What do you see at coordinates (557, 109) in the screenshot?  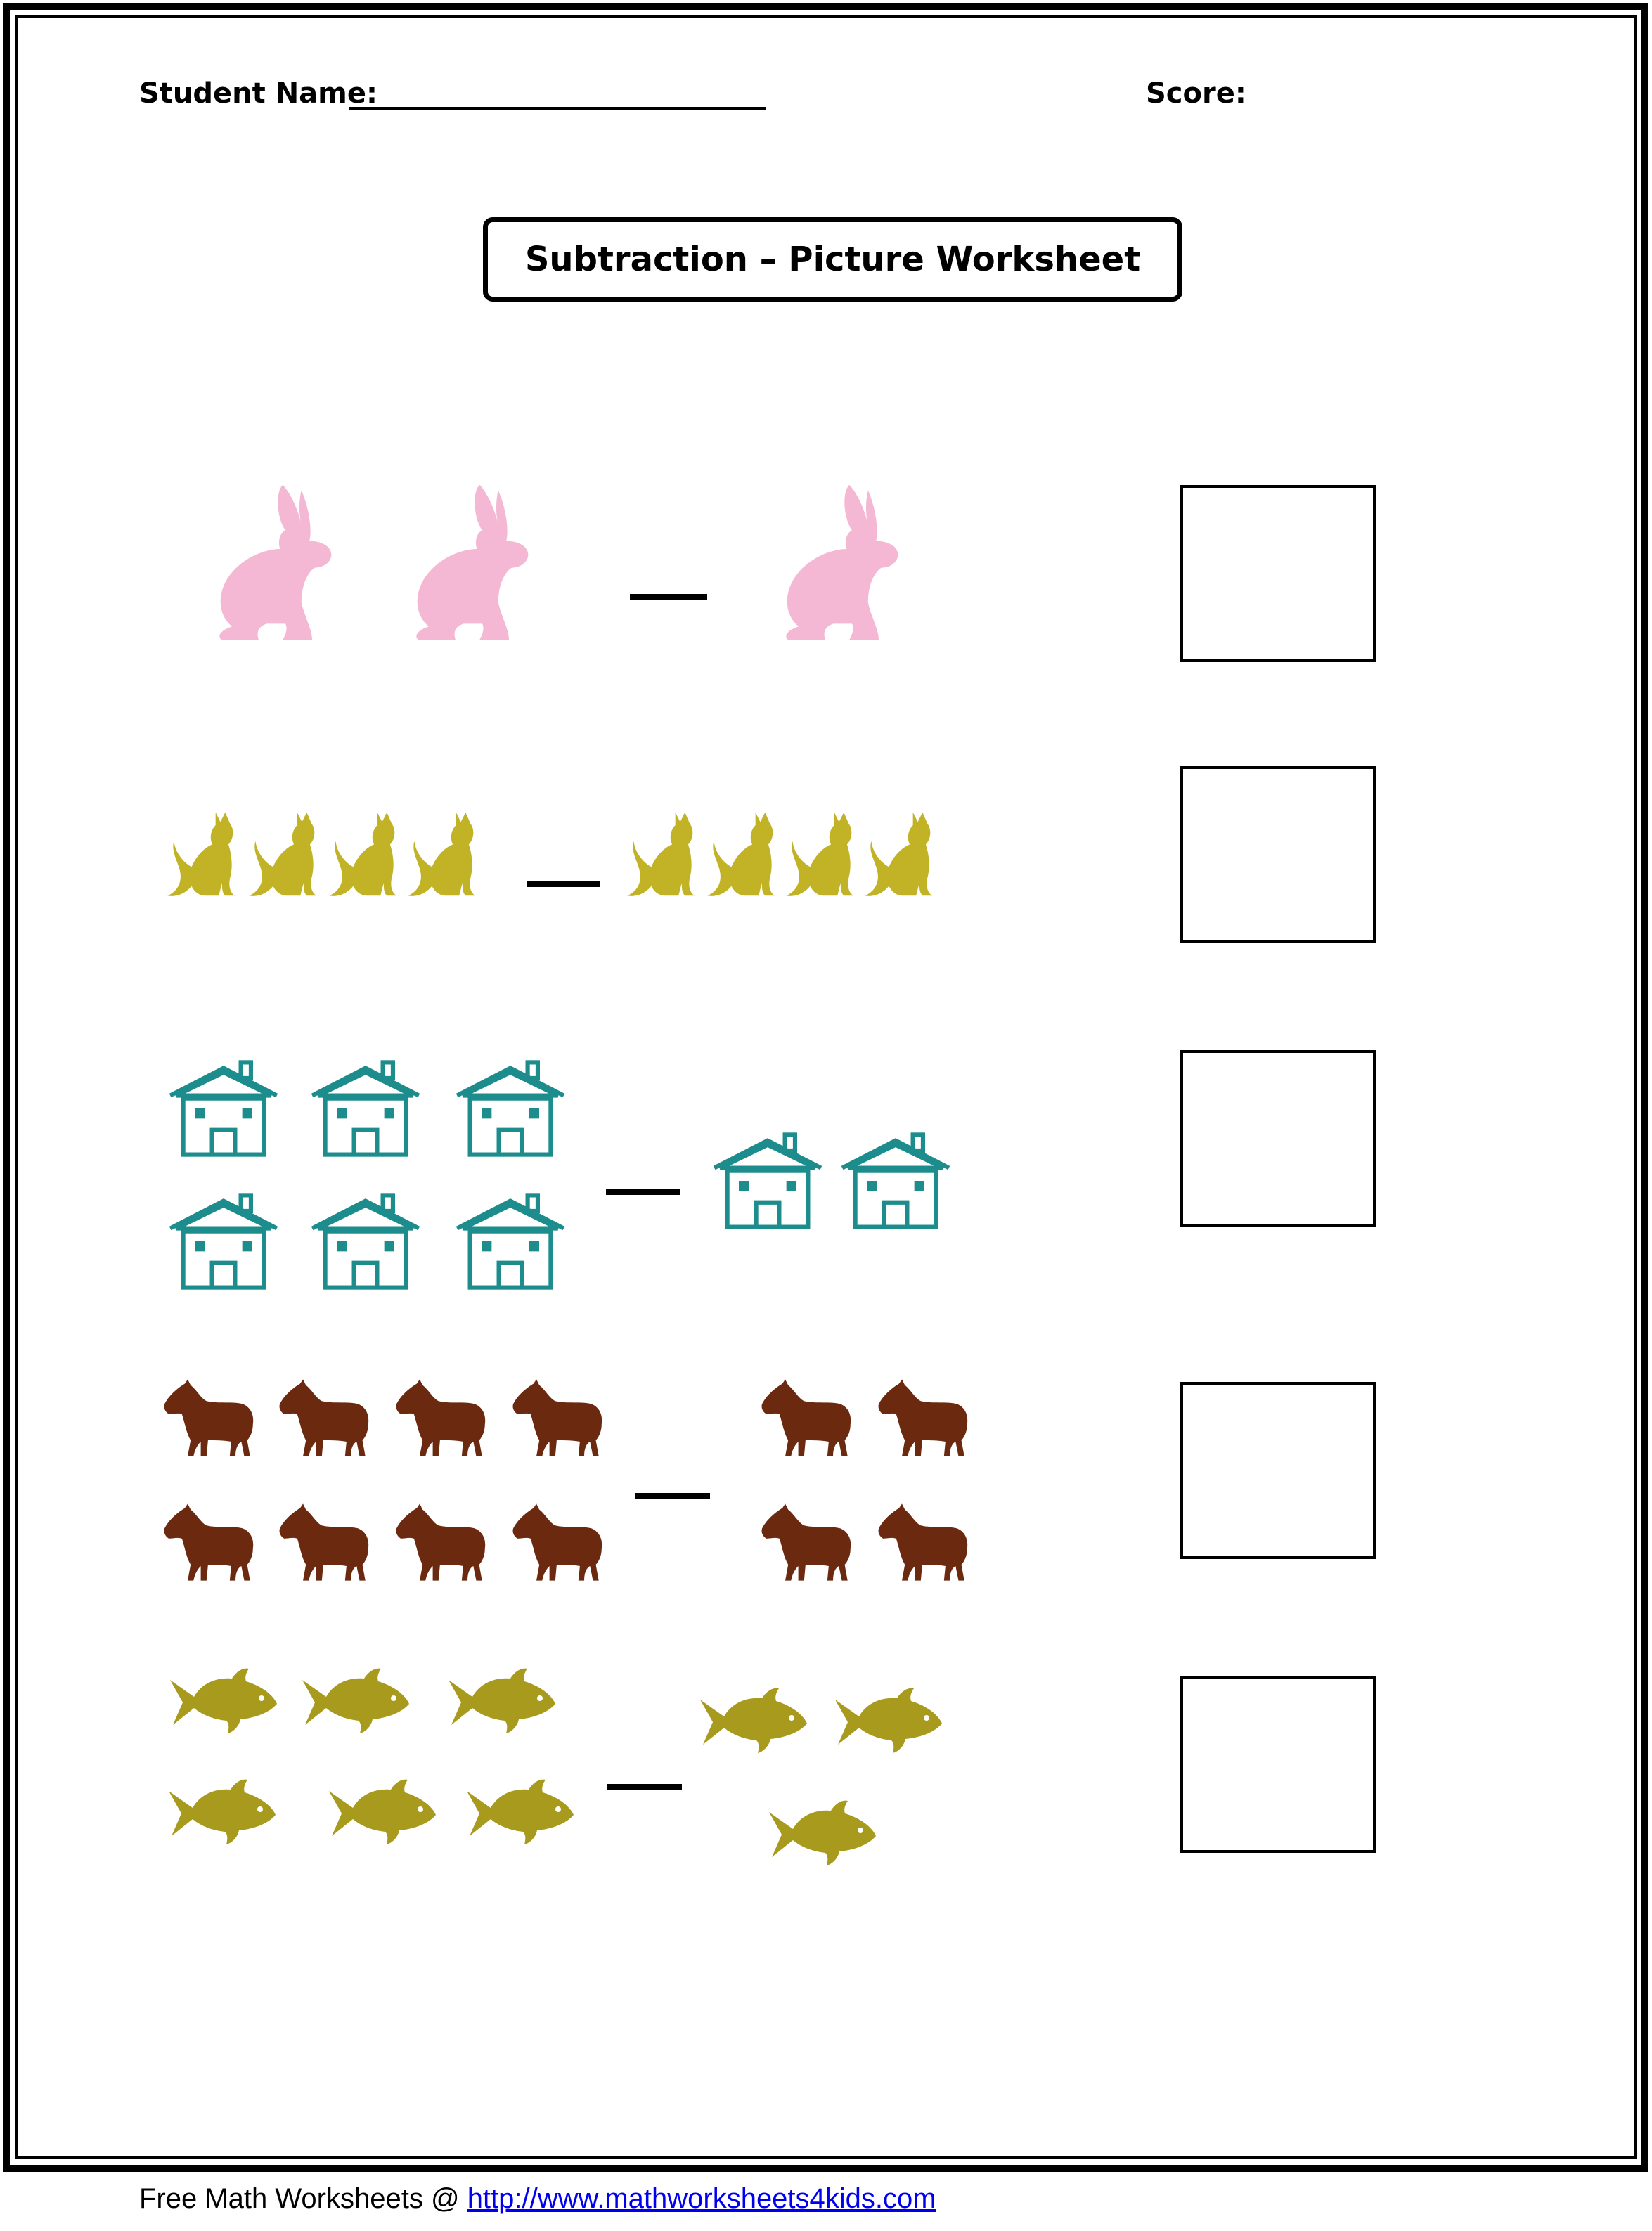 I see `student-name-field` at bounding box center [557, 109].